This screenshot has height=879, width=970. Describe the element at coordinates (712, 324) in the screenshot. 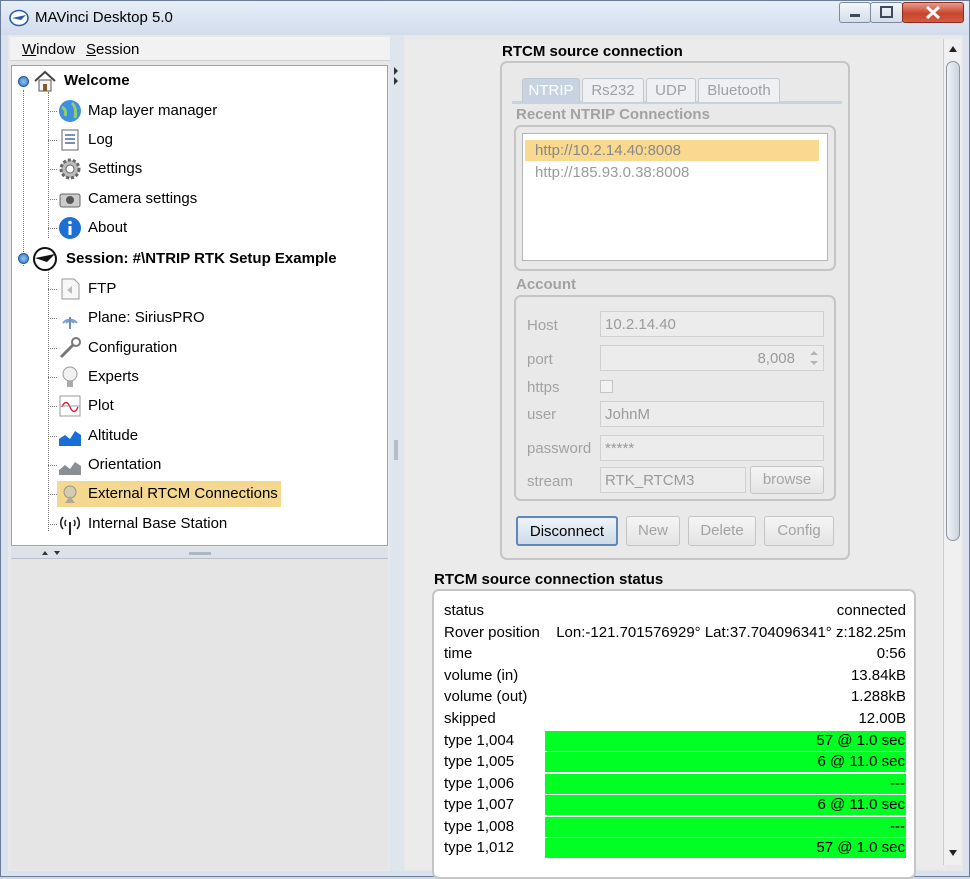

I see `host-field: 10.2.14.40` at that location.